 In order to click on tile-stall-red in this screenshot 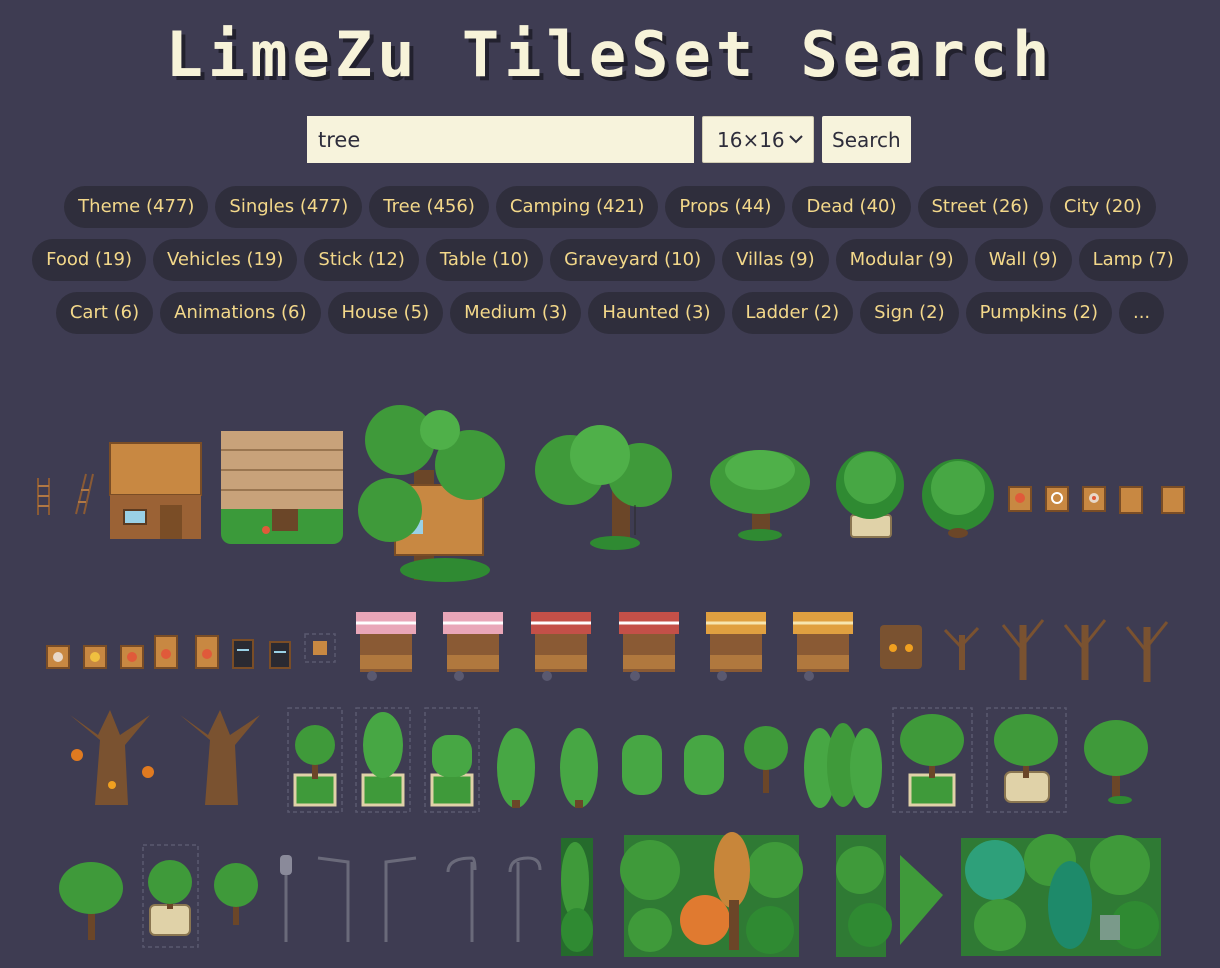, I will do `click(561, 646)`.